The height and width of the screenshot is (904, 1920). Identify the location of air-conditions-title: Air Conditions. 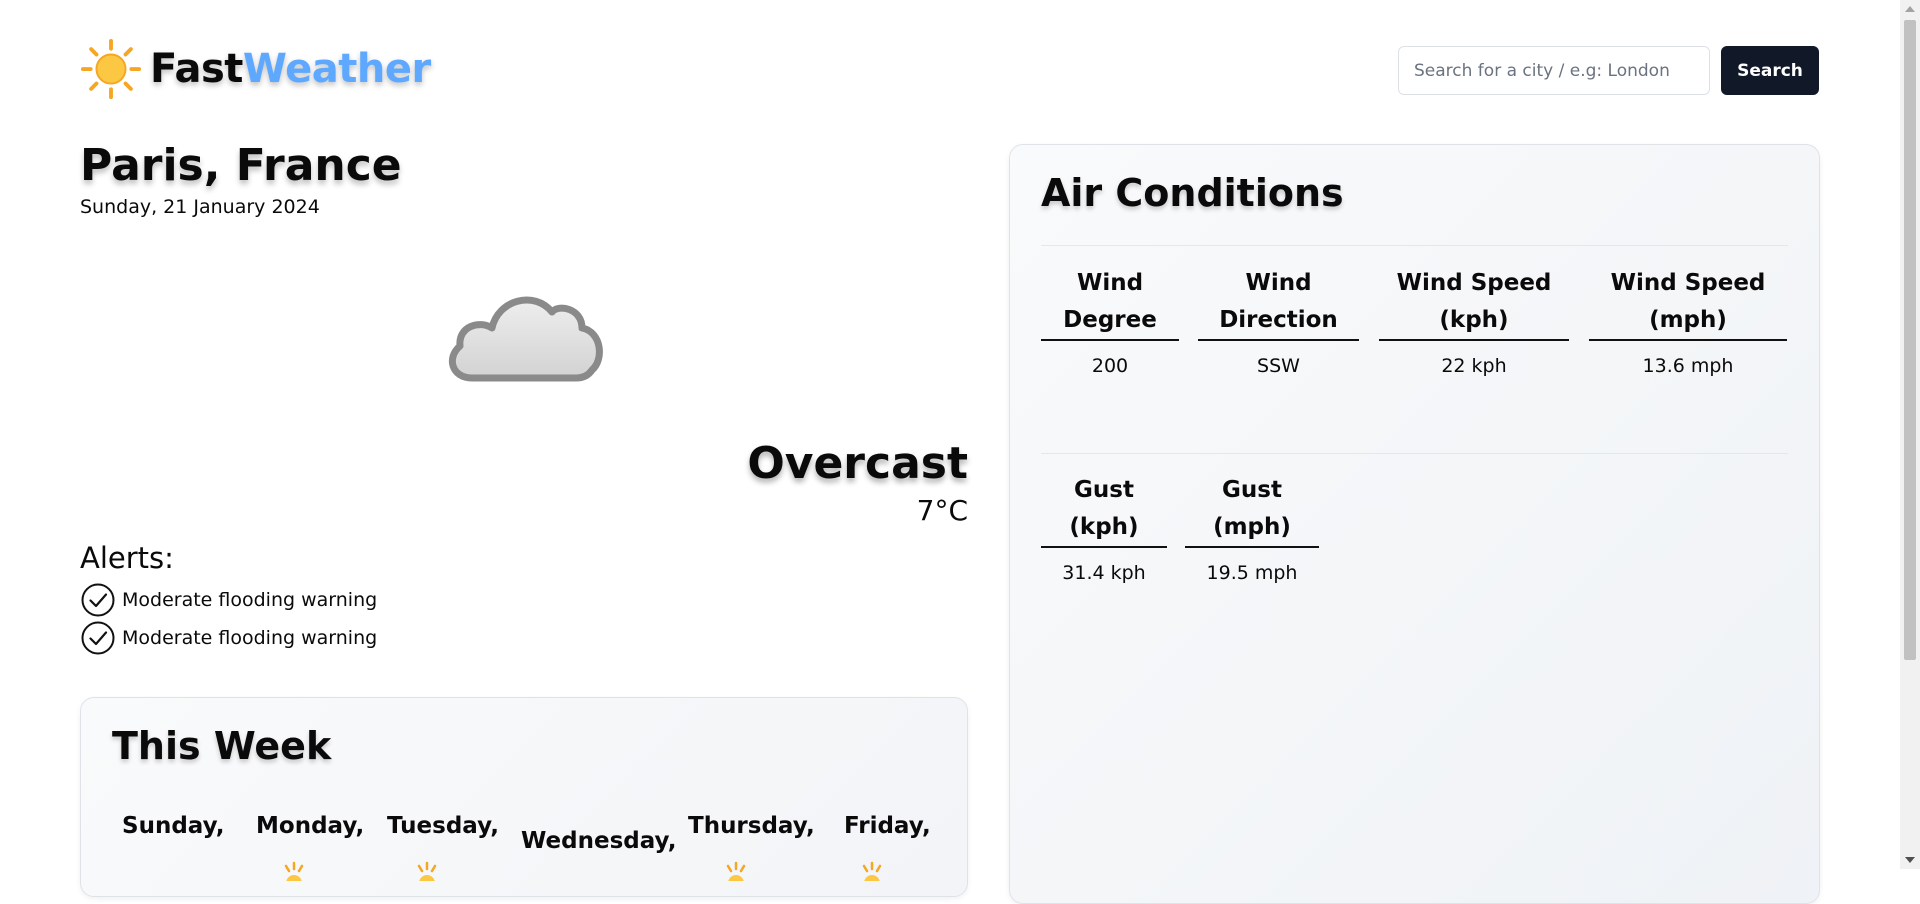
(1192, 193).